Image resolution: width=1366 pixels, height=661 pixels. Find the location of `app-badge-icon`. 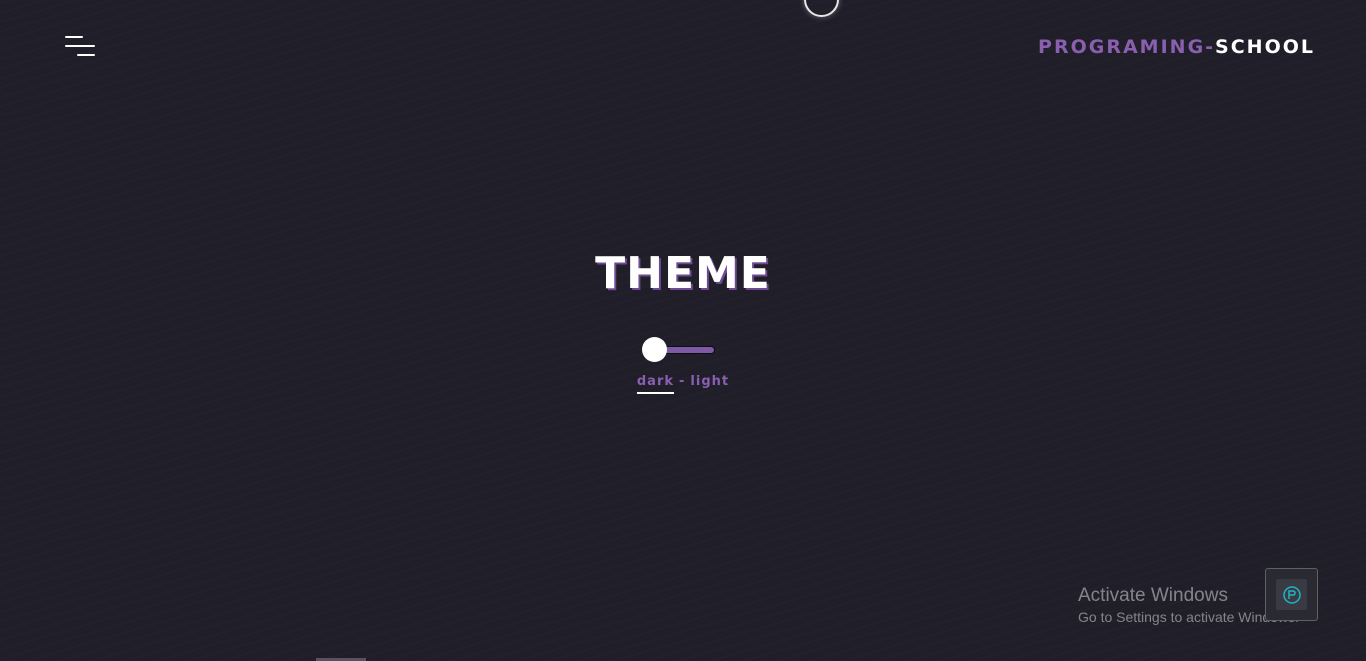

app-badge-icon is located at coordinates (1291, 594).